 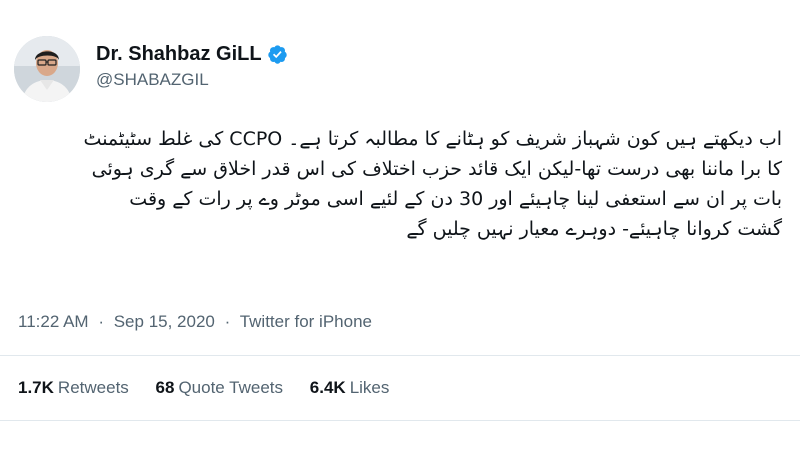 What do you see at coordinates (306, 321) in the screenshot?
I see `tweet-source: Twitter for iPhone` at bounding box center [306, 321].